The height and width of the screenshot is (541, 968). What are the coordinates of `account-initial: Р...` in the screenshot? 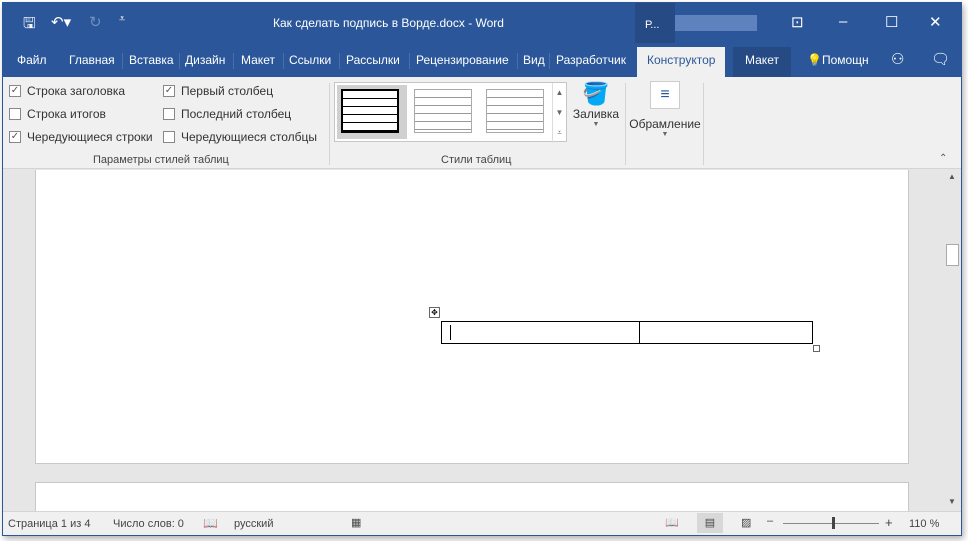 It's located at (652, 25).